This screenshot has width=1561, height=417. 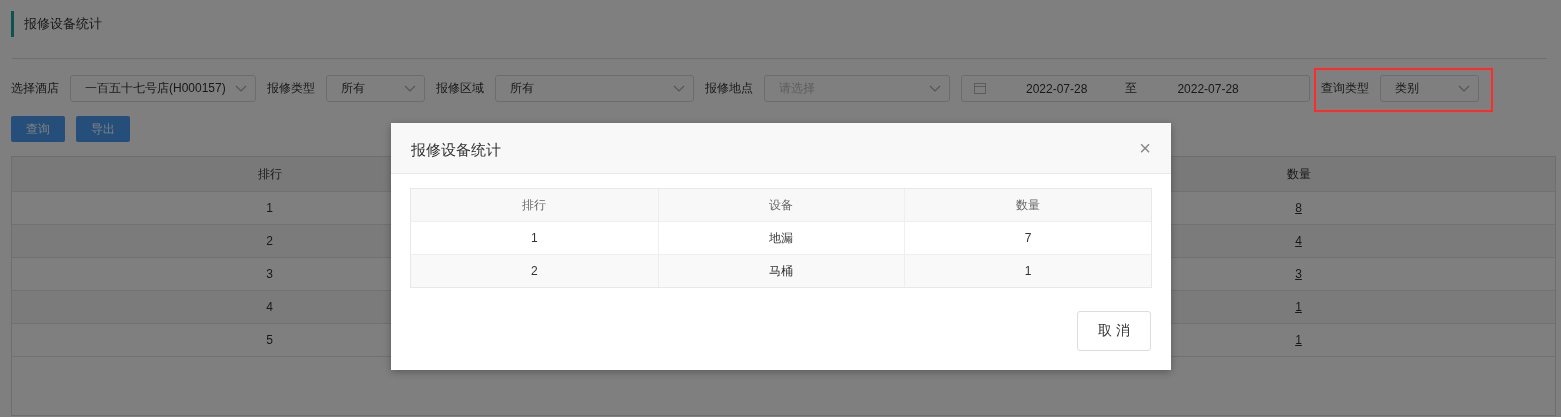 I want to click on filter-label: 报修地点, so click(x=729, y=88).